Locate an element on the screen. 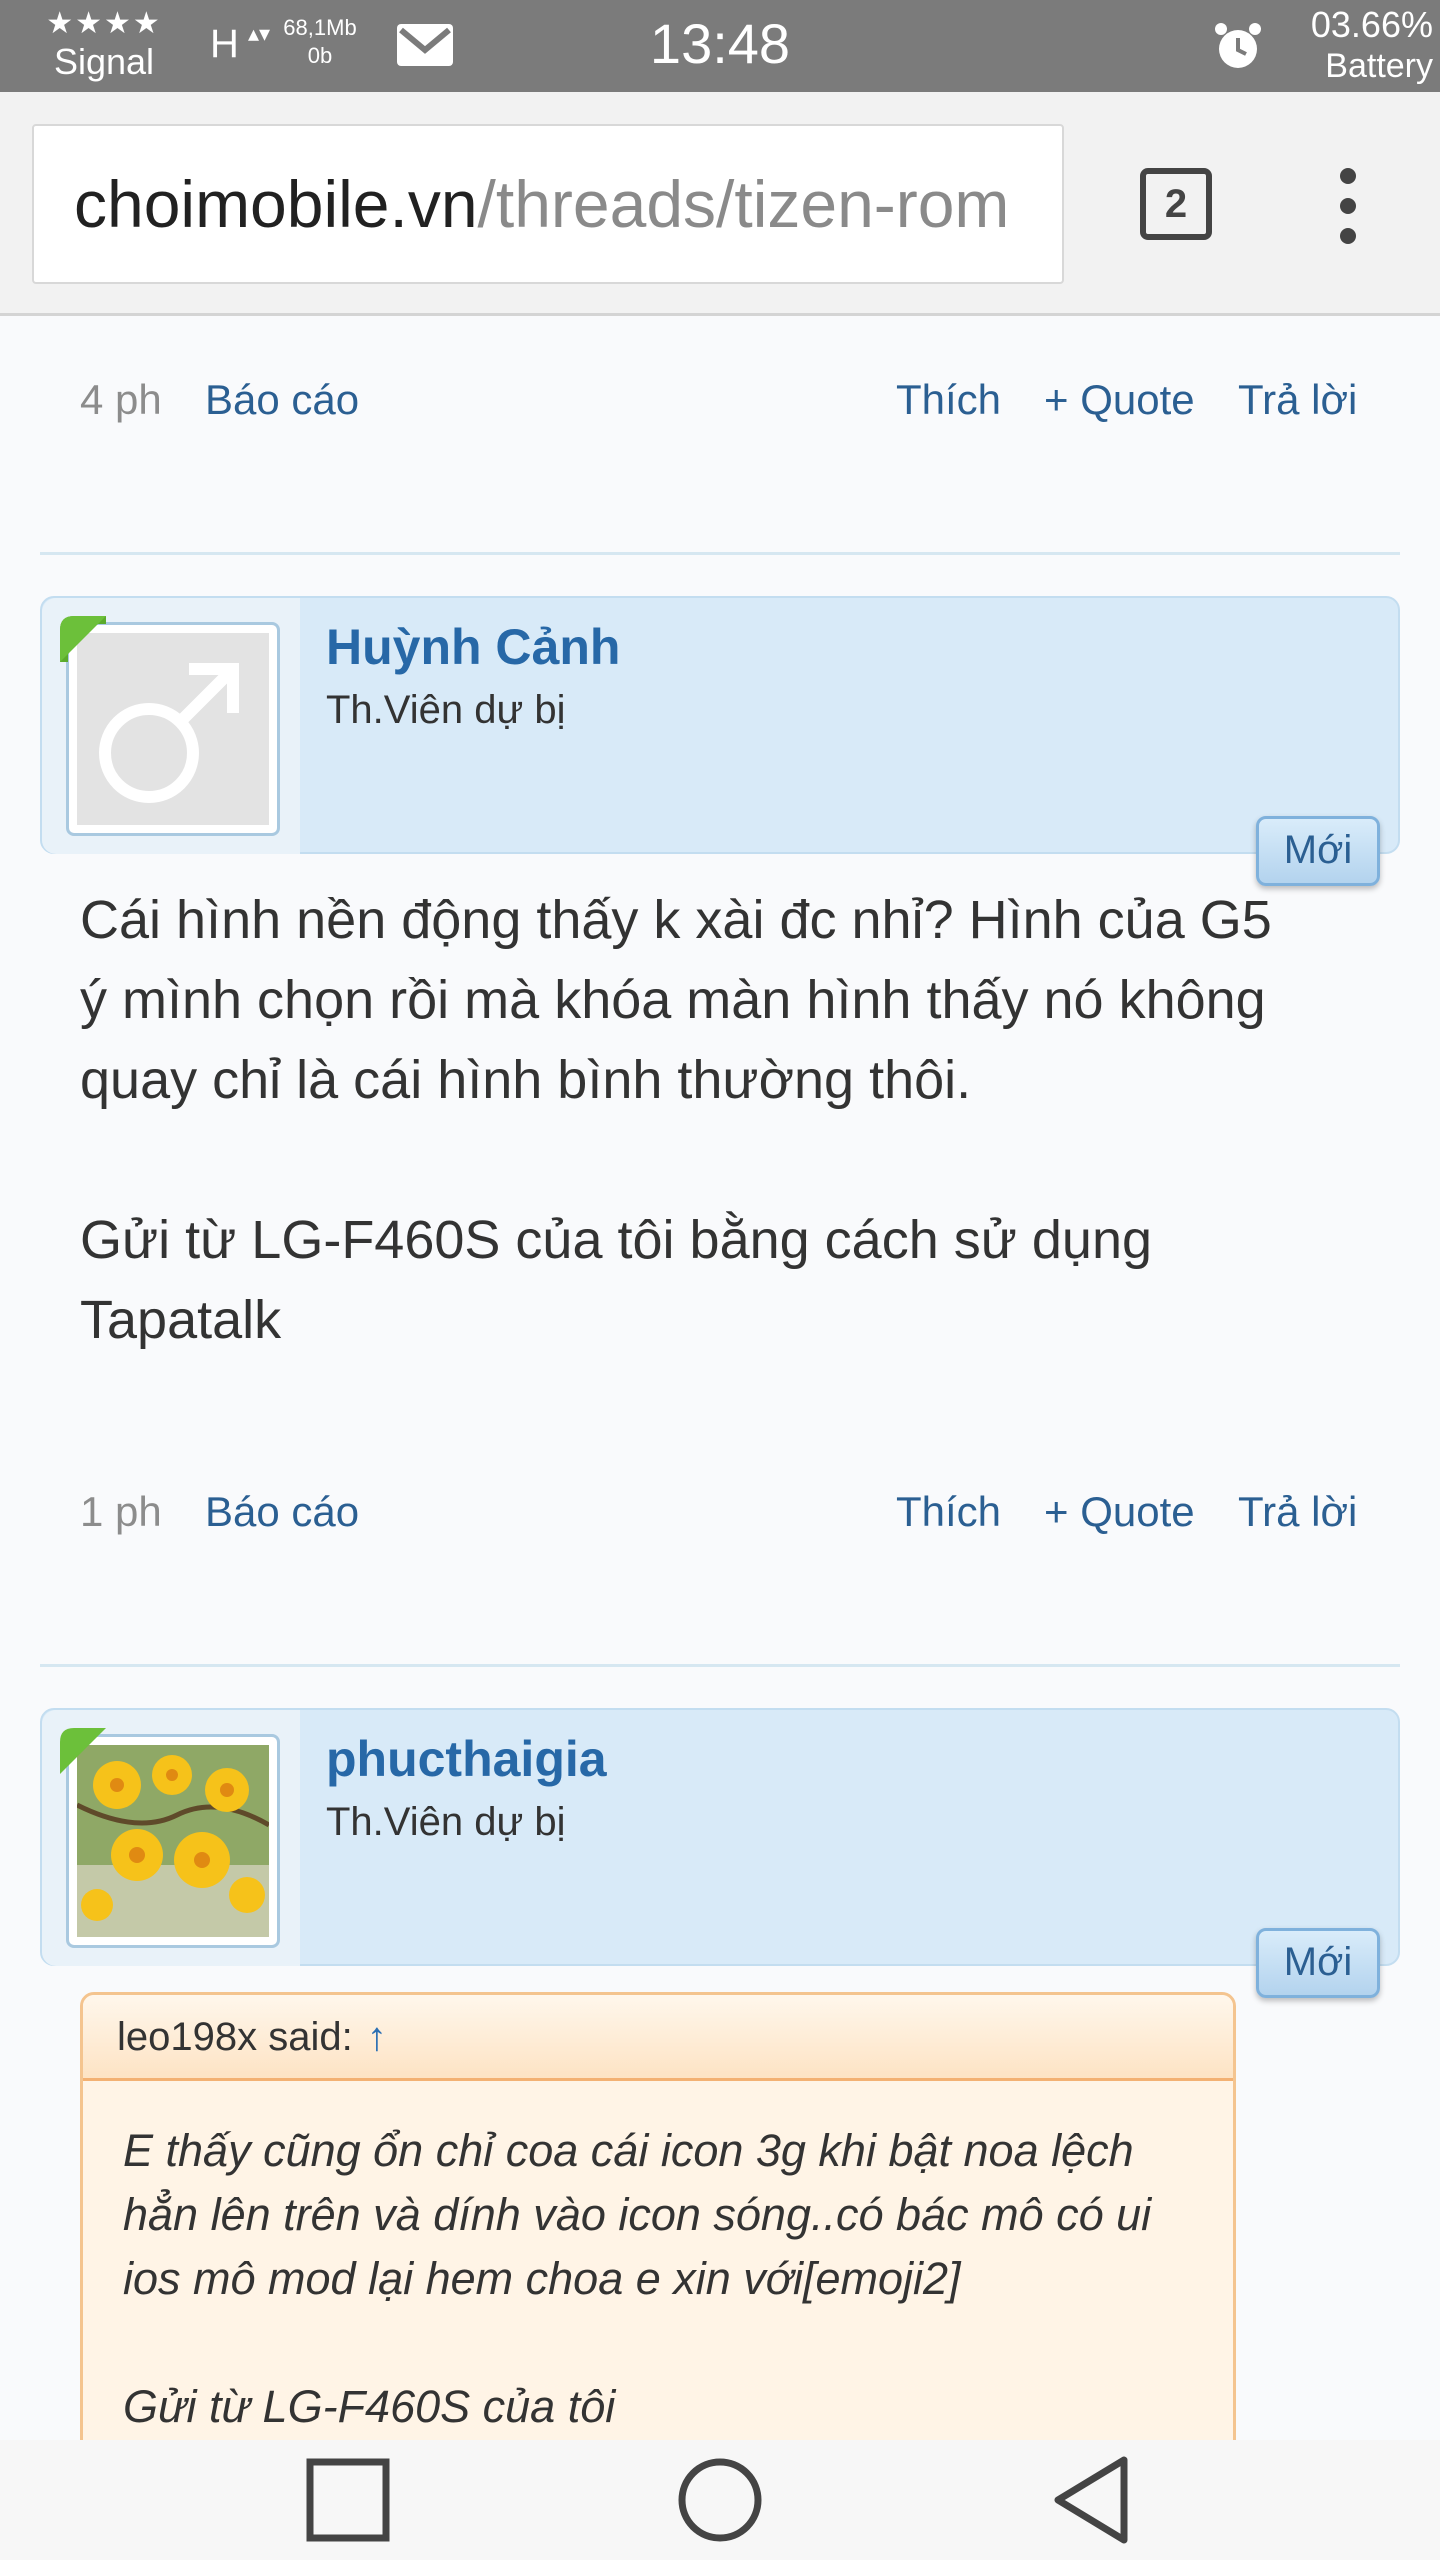  battery-indicator: 03.66% Battery is located at coordinates (1350, 45).